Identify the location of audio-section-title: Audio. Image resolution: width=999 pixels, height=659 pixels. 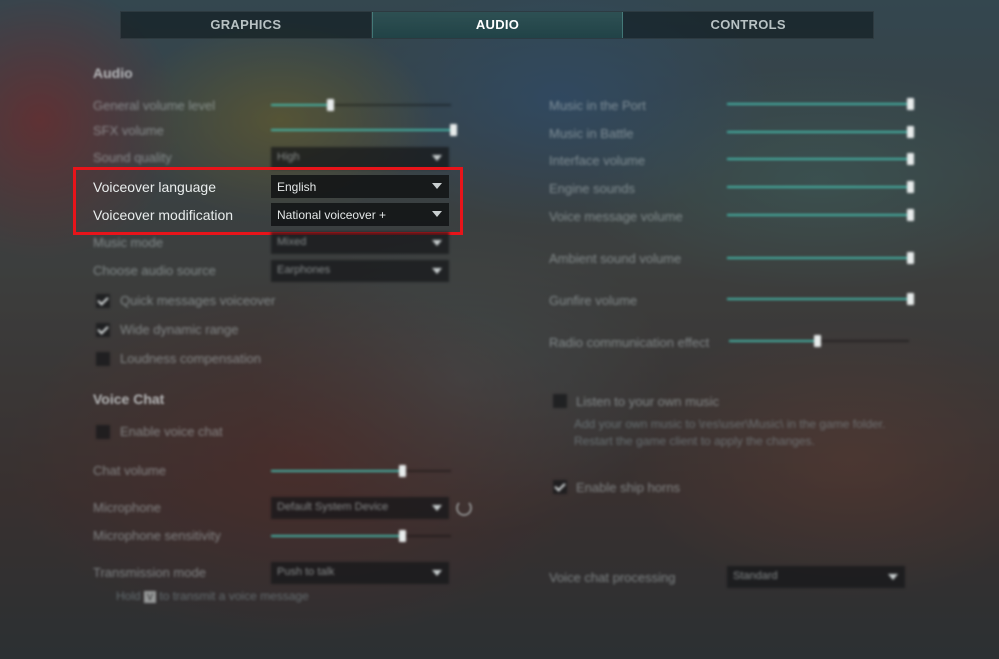
(113, 73).